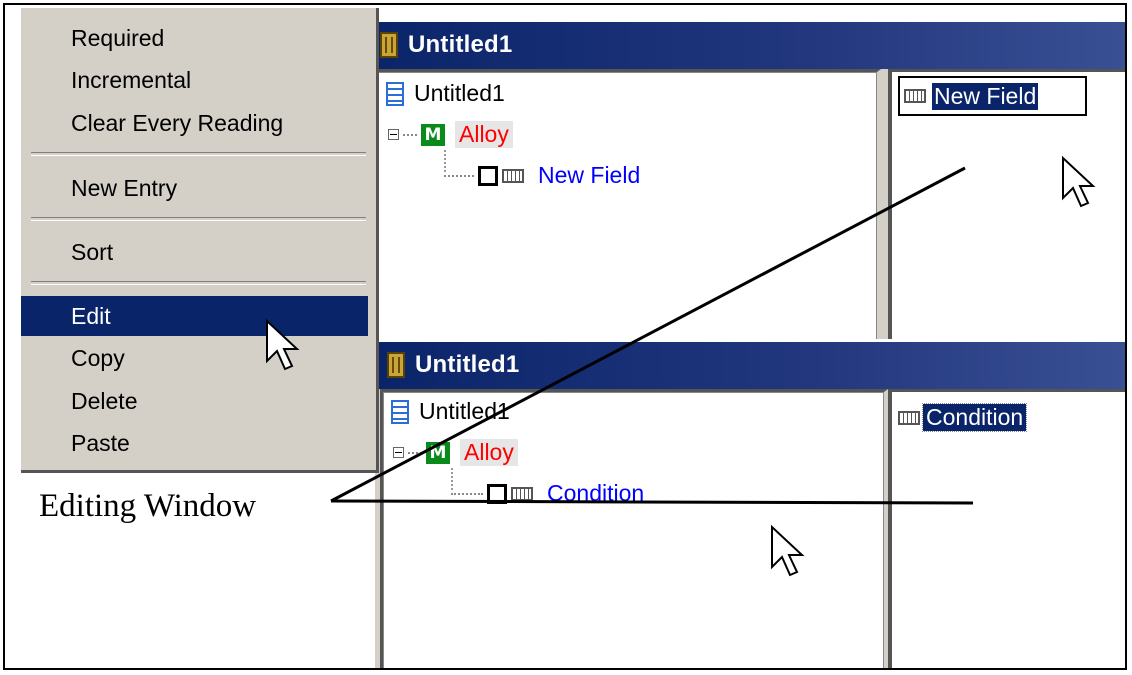  I want to click on list-pane: Condition, so click(1006, 528).